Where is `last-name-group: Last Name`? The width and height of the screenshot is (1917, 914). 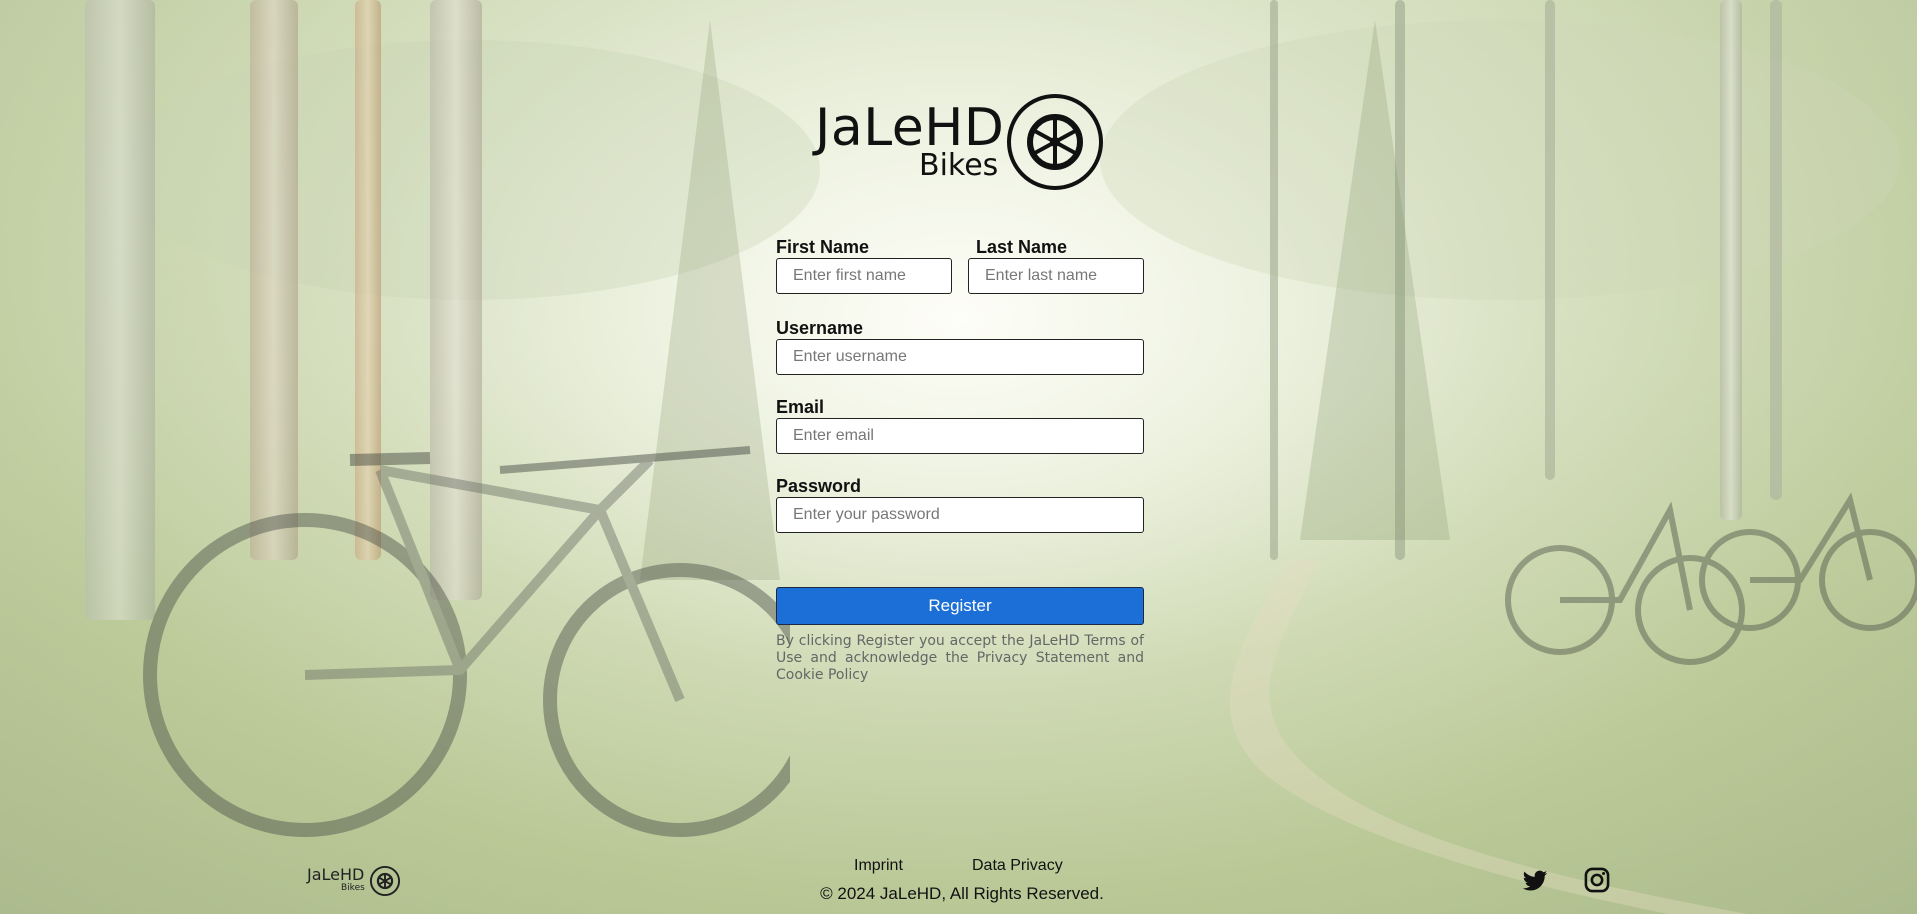
last-name-group: Last Name is located at coordinates (1056, 265).